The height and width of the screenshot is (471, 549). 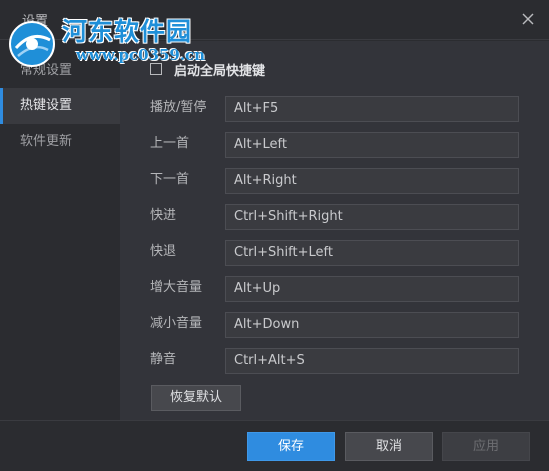 I want to click on restore-defaults-button: 恢复默认, so click(x=196, y=398).